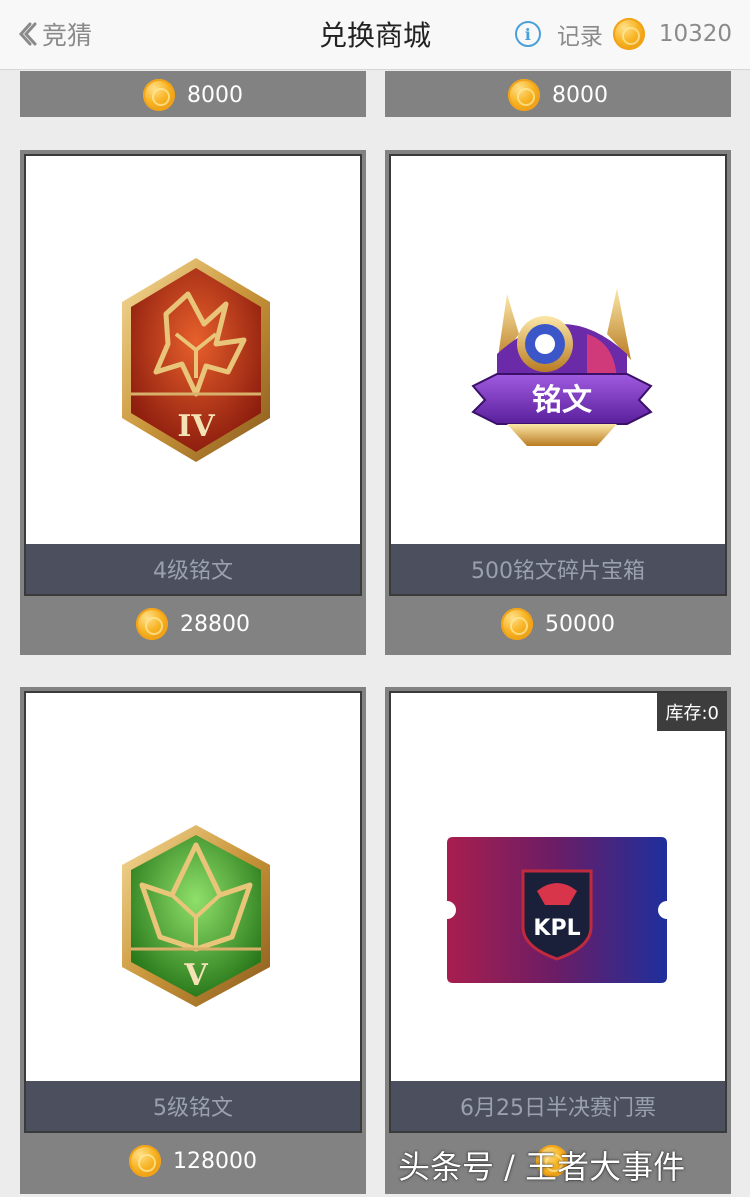  I want to click on rune-level-4-icon: IV, so click(196, 360).